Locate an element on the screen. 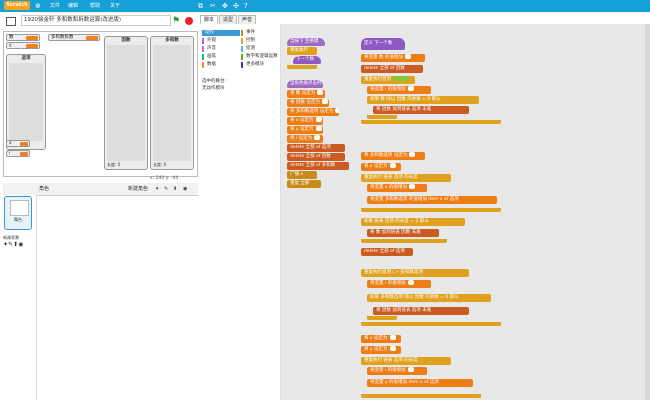 Image resolution: width=650 pixels, height=400 pixels. category-data: 数据 is located at coordinates (221, 65).